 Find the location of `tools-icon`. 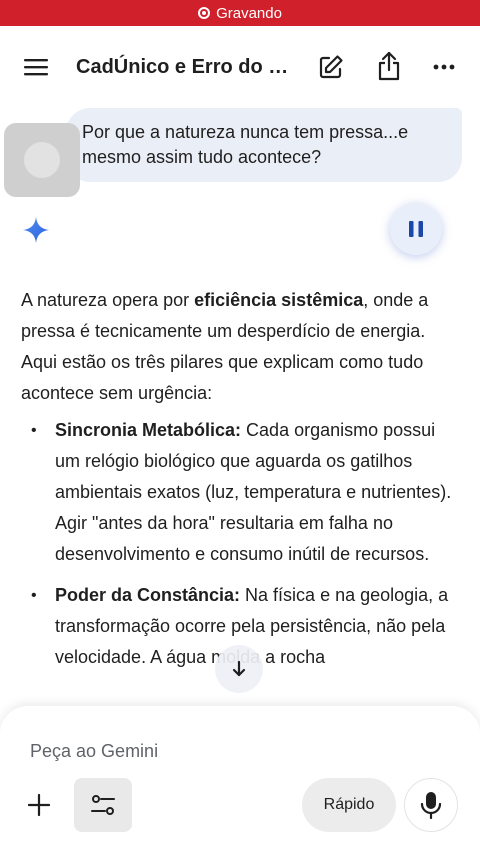

tools-icon is located at coordinates (103, 805).